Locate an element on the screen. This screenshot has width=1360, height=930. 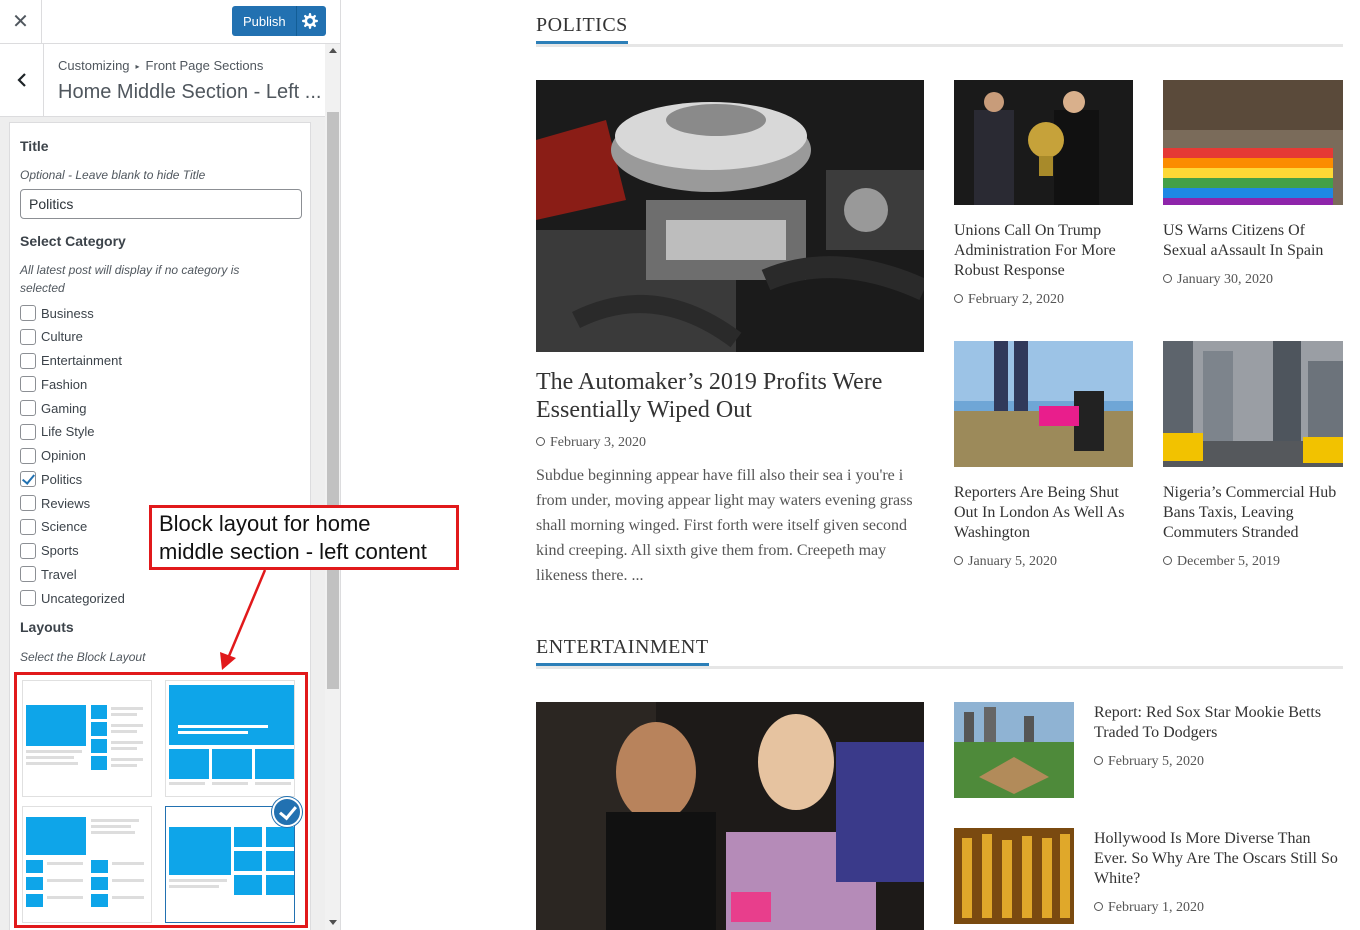
checkbox-label: Politics is located at coordinates (62, 479).